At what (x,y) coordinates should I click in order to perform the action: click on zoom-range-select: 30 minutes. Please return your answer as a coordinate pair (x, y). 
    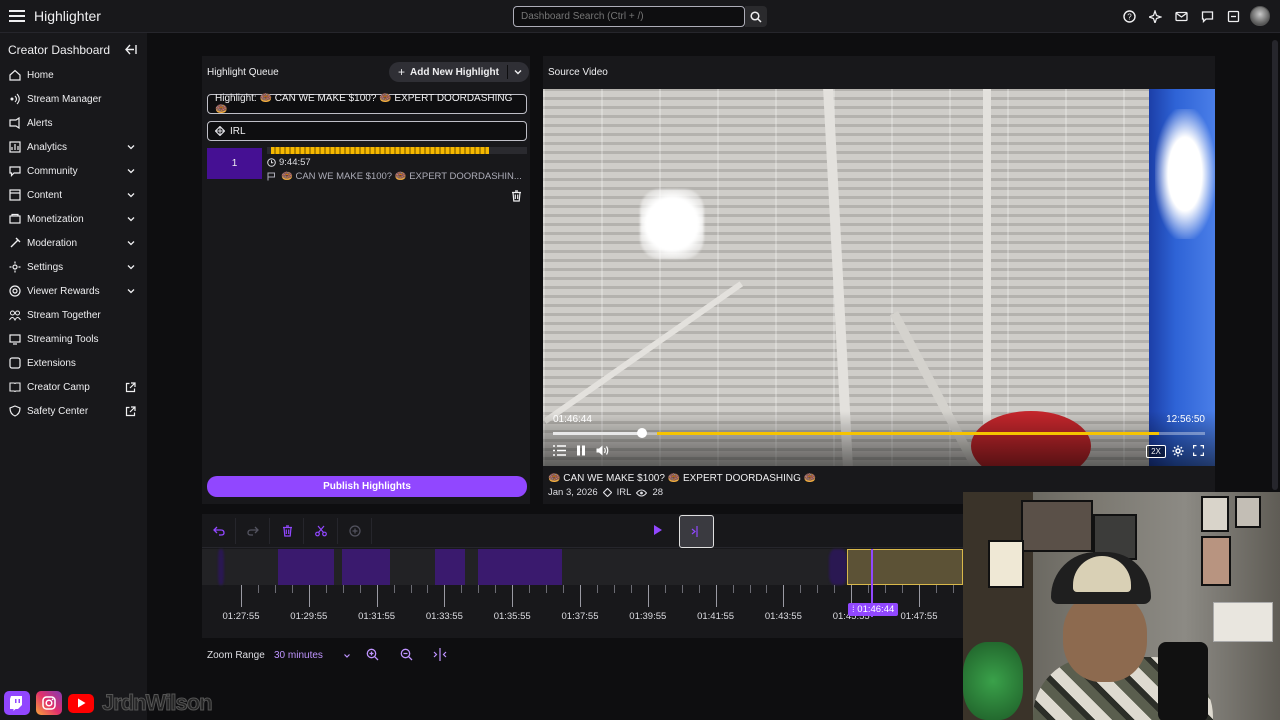
    Looking at the image, I should click on (312, 655).